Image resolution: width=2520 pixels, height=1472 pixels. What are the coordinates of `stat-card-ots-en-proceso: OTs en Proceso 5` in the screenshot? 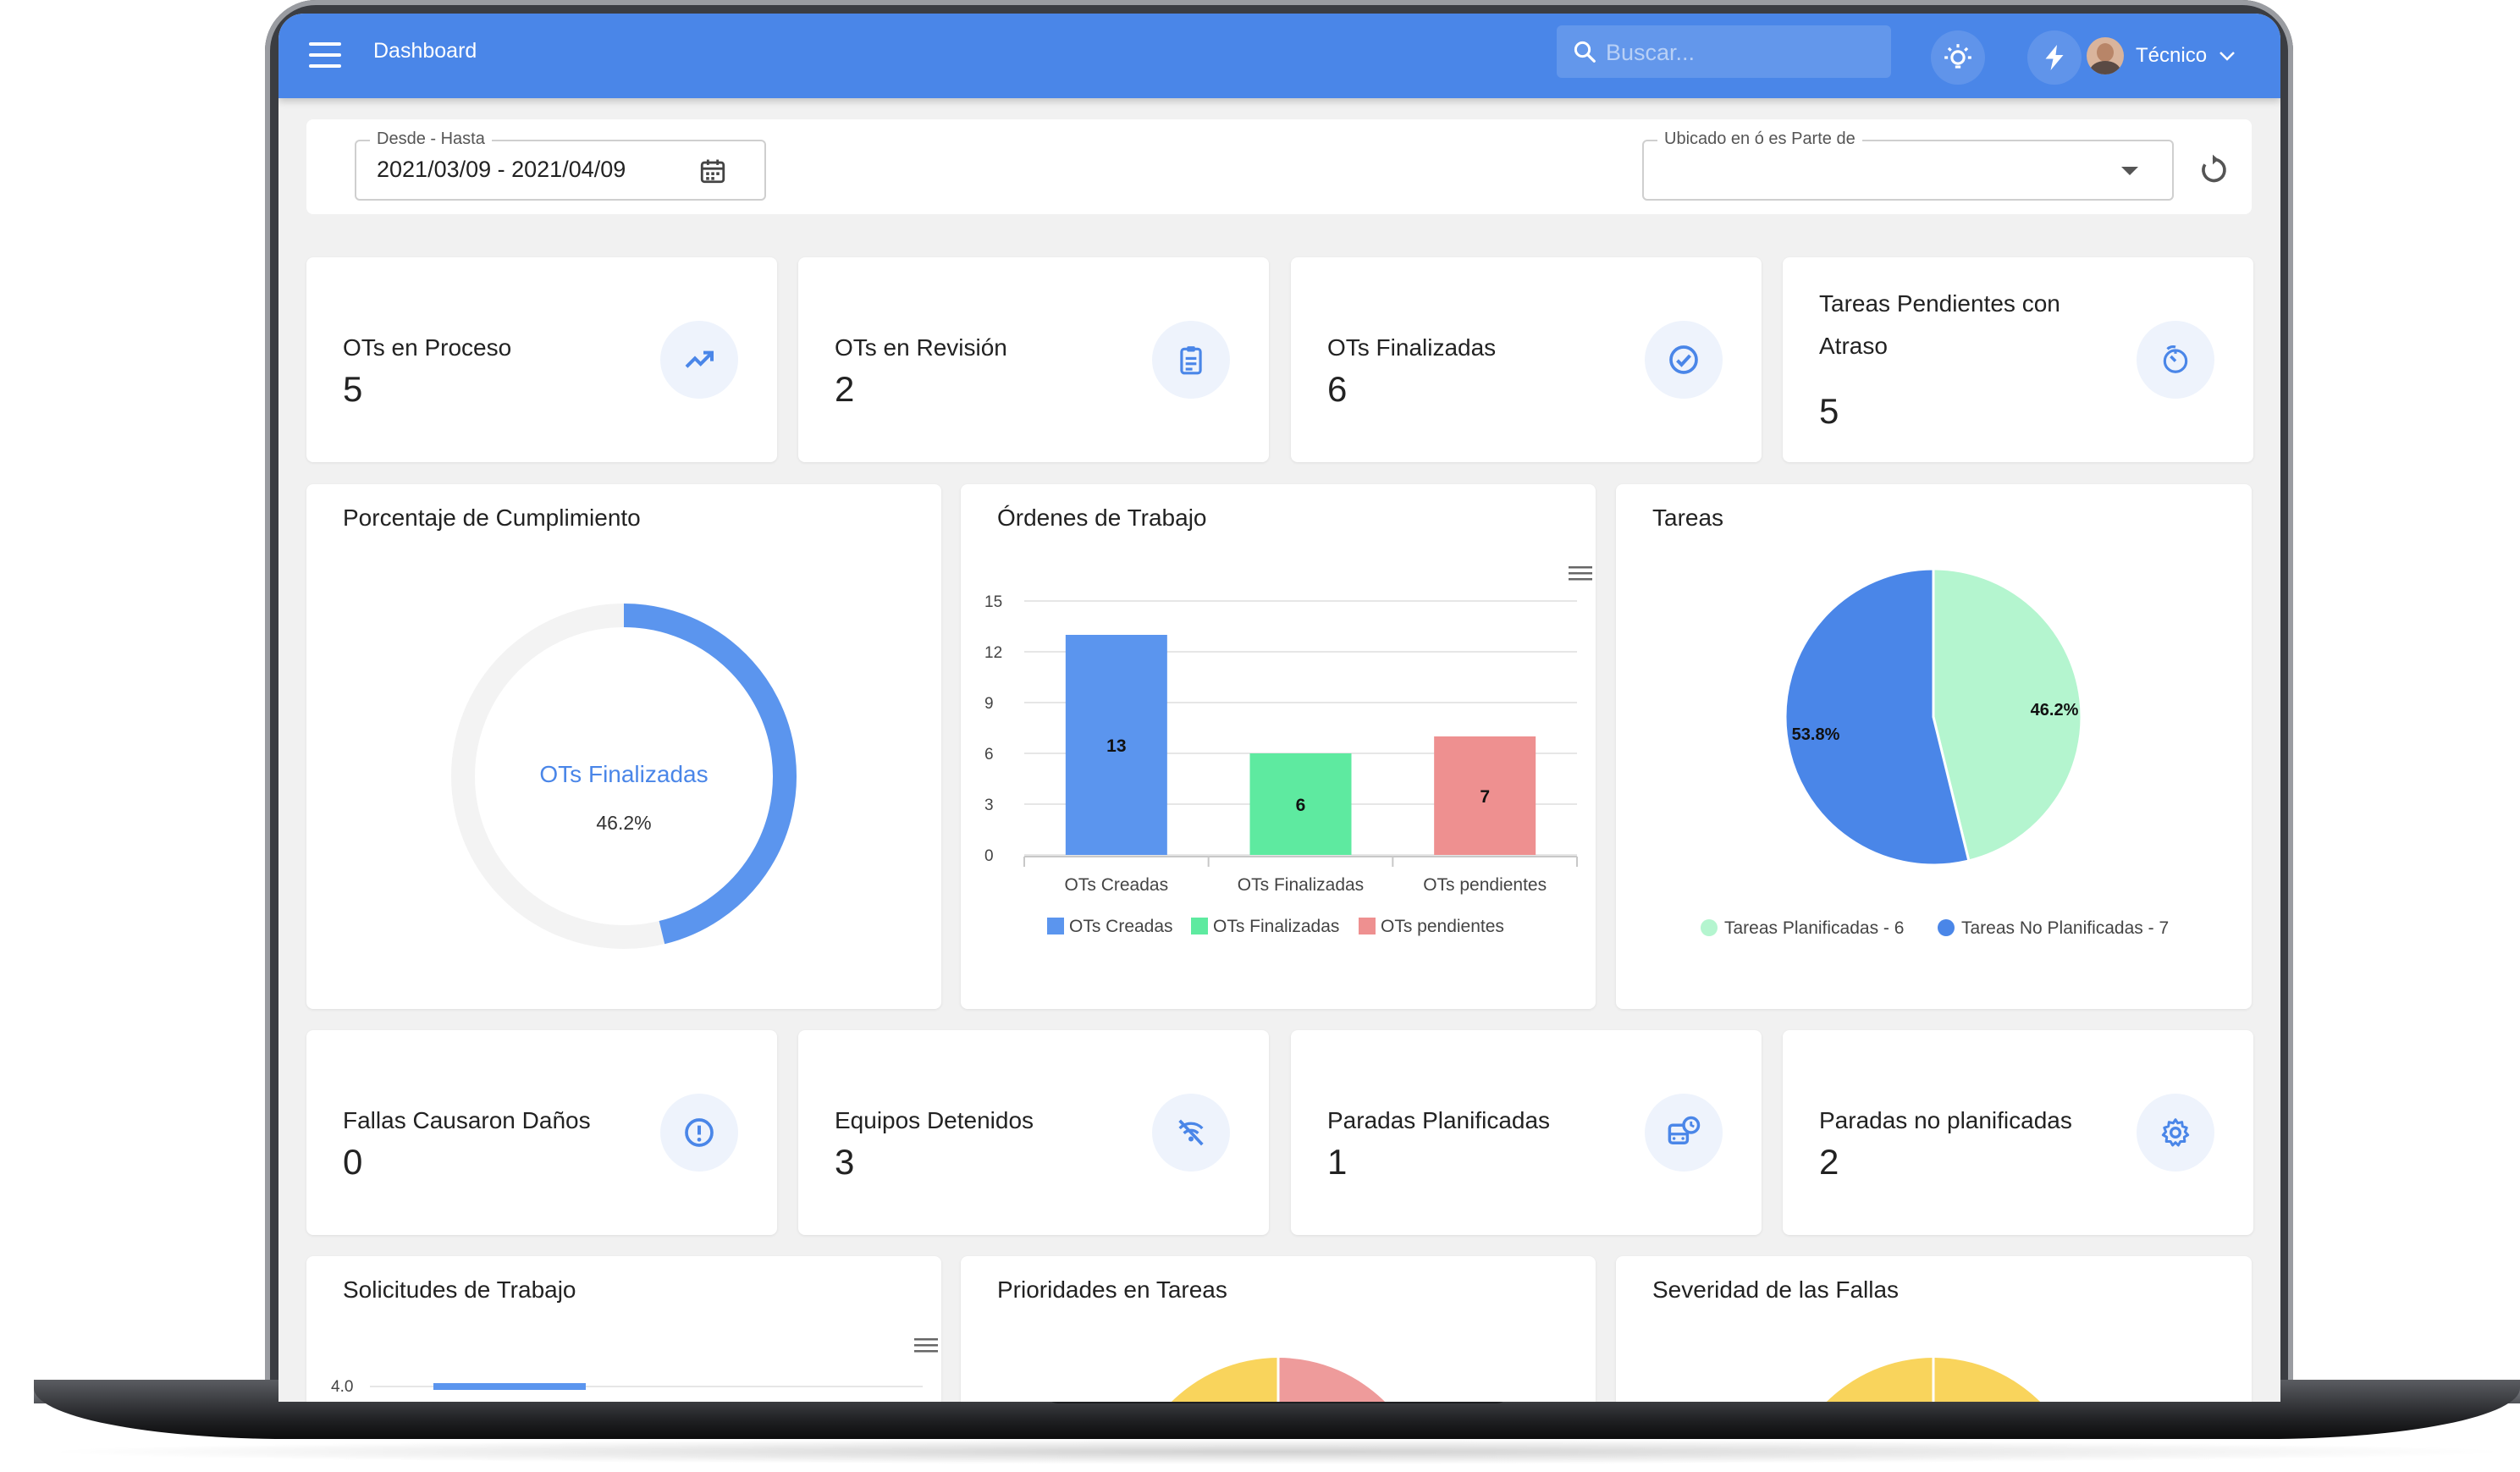 It's located at (541, 359).